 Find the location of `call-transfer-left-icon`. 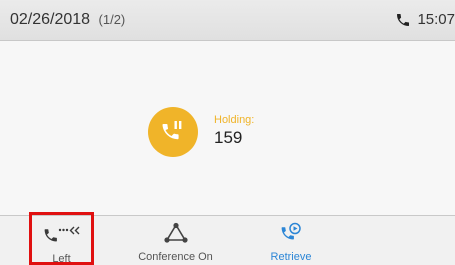

call-transfer-left-icon is located at coordinates (61, 234).